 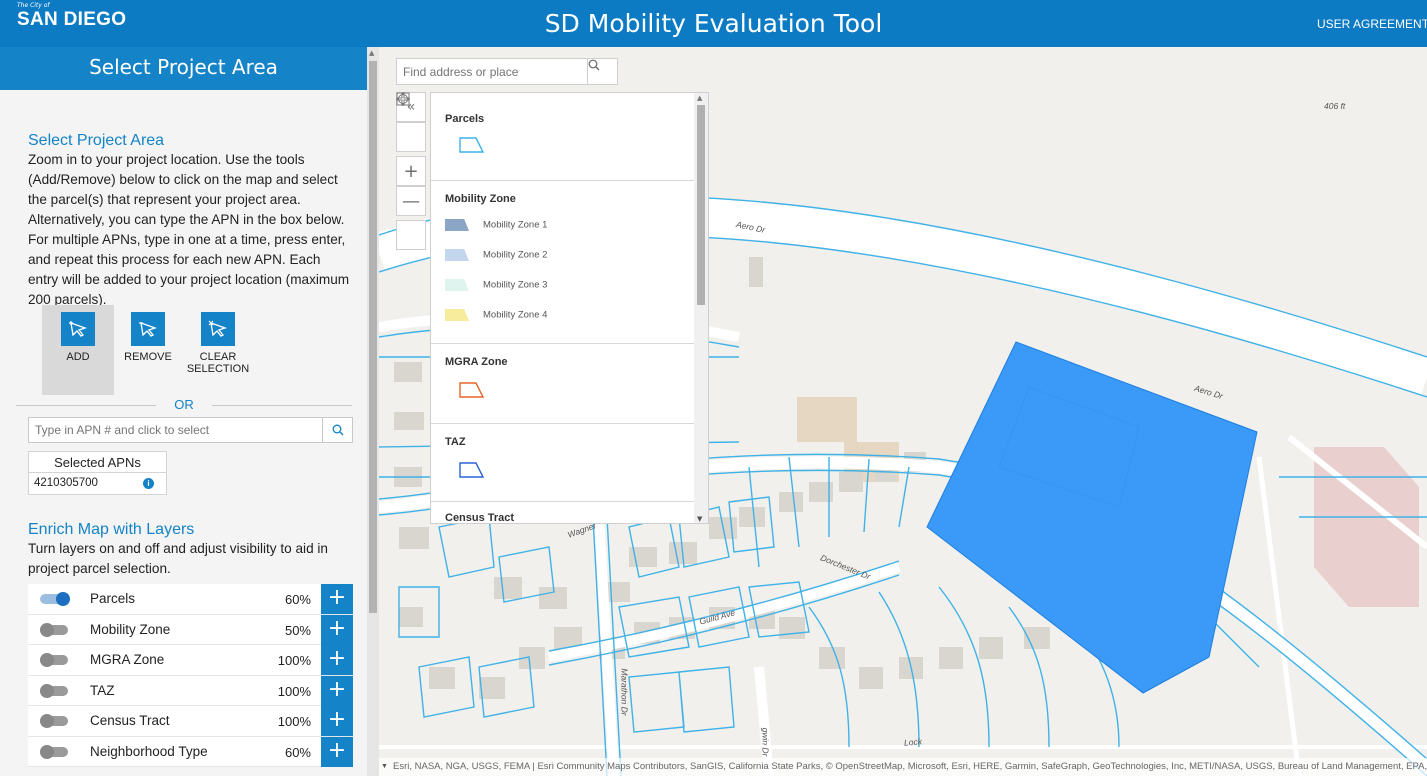 What do you see at coordinates (148, 483) in the screenshot?
I see `info-icon: i` at bounding box center [148, 483].